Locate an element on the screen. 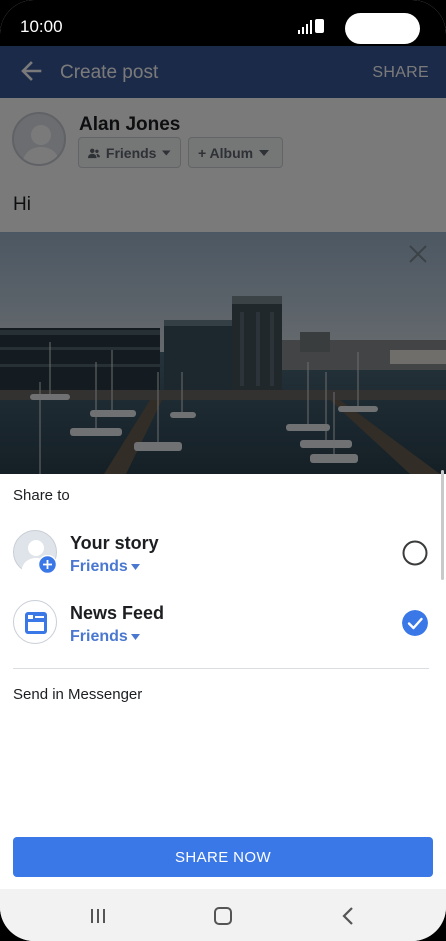 Image resolution: width=446 pixels, height=941 pixels. friends-icon is located at coordinates (94, 153).